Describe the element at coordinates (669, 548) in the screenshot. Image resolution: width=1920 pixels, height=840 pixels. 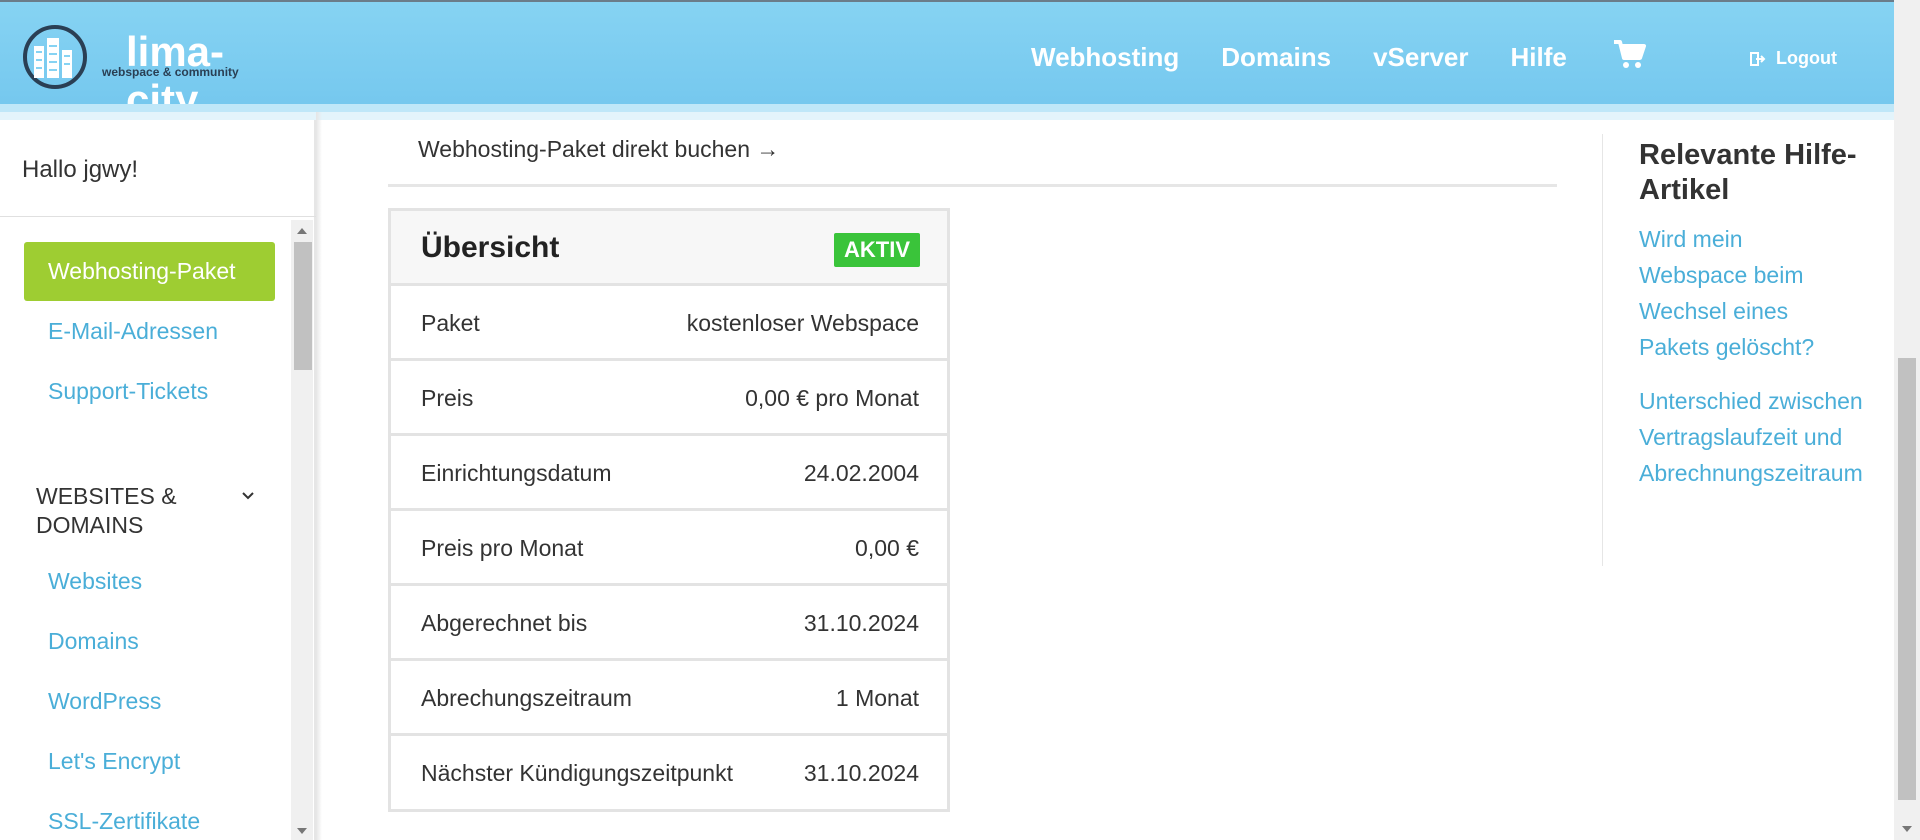
I see `table-row: Preis pro Monat 0,00 €` at that location.